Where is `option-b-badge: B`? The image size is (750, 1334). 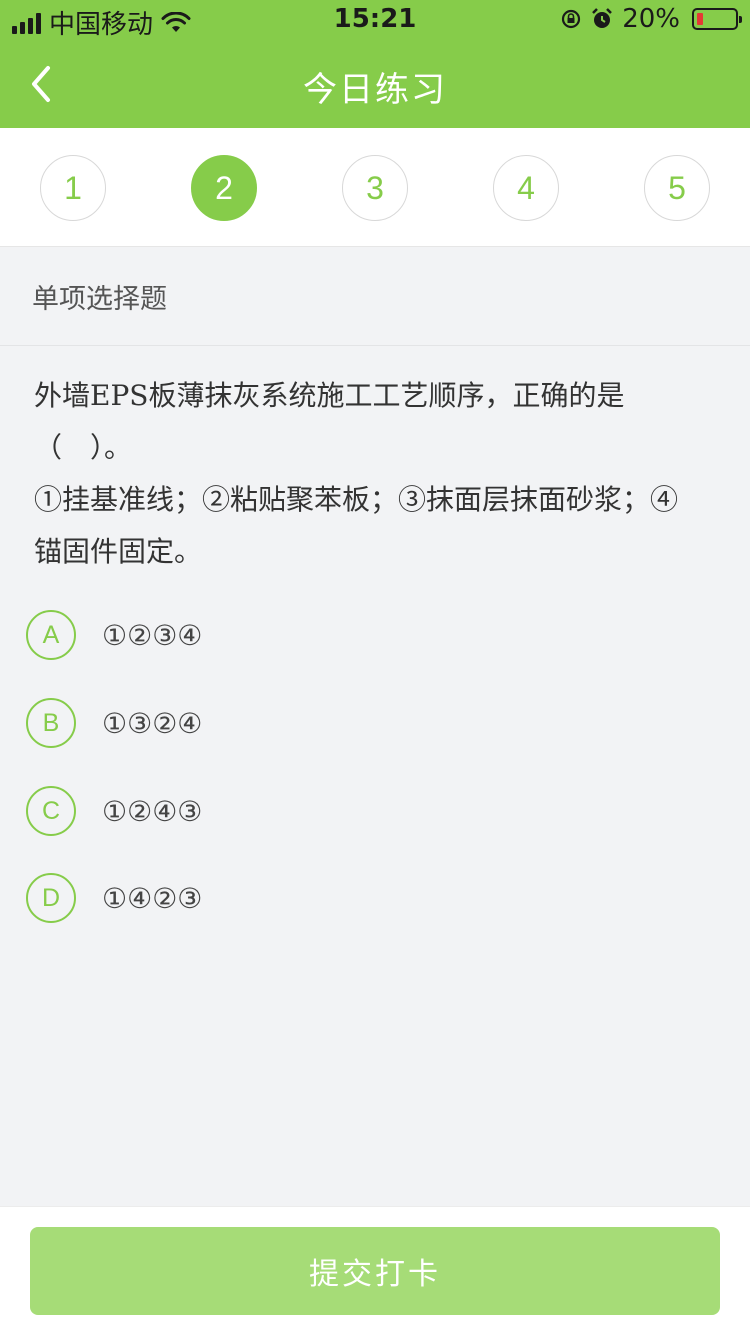
option-b-badge: B is located at coordinates (51, 723).